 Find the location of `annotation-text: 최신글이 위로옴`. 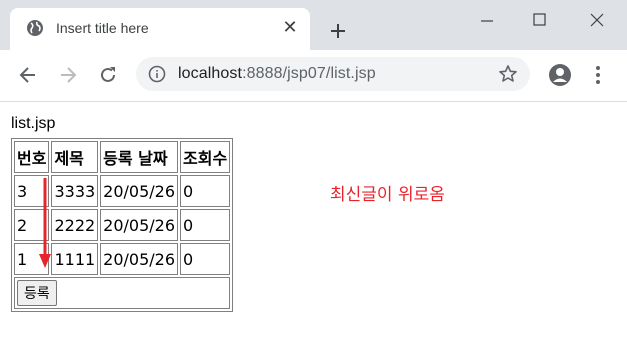

annotation-text: 최신글이 위로옴 is located at coordinates (387, 195).